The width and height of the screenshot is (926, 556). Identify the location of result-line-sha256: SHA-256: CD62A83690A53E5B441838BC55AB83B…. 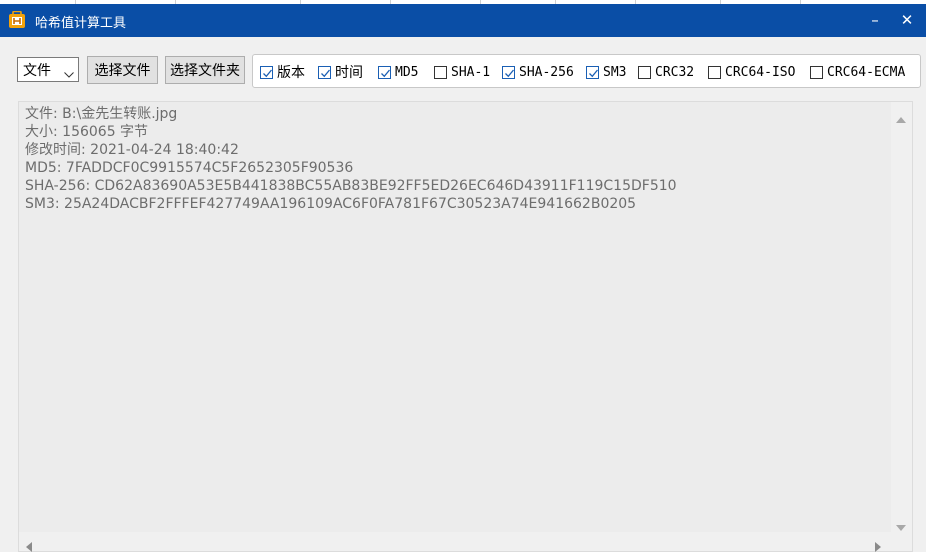
(351, 186).